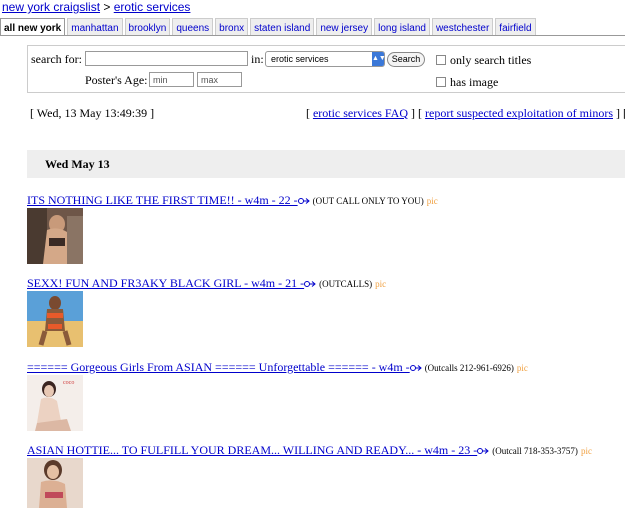 This screenshot has width=625, height=508. I want to click on only-titles-checkbox, so click(441, 60).